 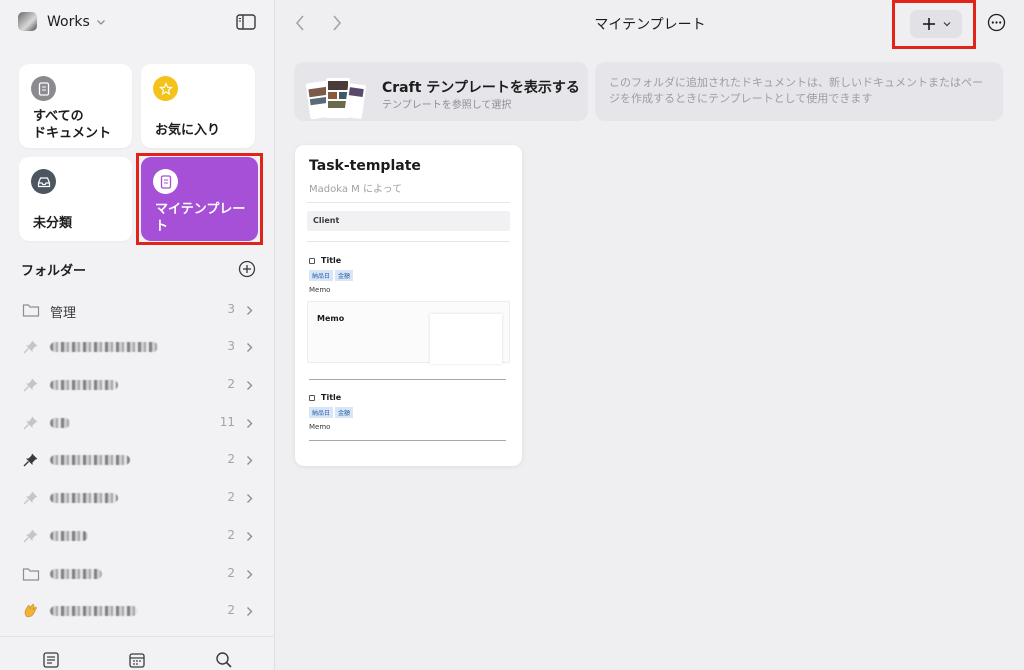 What do you see at coordinates (72, 125) in the screenshot?
I see `smart-folder-label: すべての ドキュメント` at bounding box center [72, 125].